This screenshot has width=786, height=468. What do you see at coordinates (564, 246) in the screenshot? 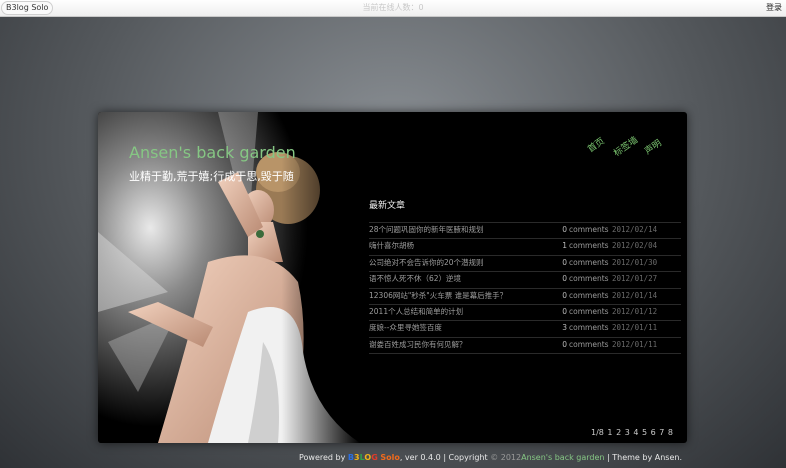
I see `comment-count: 1` at bounding box center [564, 246].